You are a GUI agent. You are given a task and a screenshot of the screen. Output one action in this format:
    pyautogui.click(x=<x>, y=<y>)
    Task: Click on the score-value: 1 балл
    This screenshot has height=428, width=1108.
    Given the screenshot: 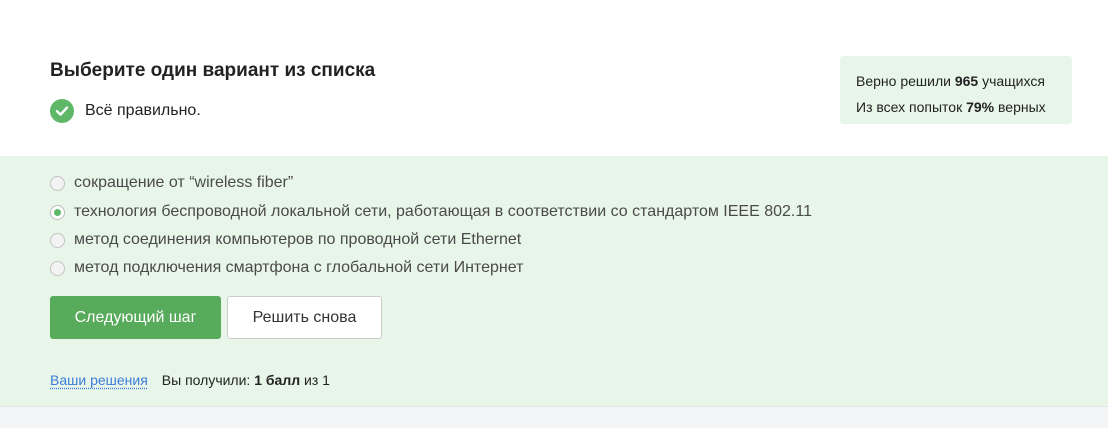 What is the action you would take?
    pyautogui.click(x=277, y=380)
    